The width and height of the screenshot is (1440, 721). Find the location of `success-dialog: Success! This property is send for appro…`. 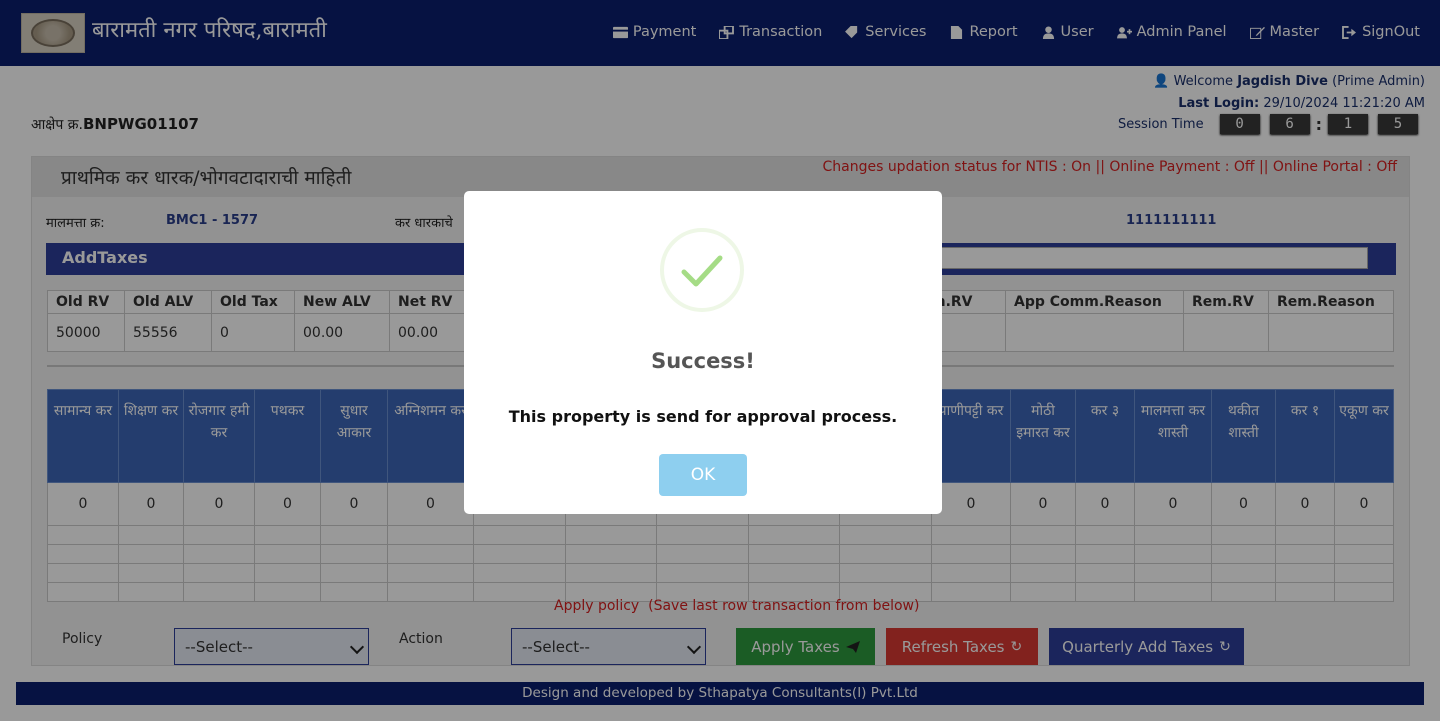

success-dialog: Success! This property is send for appro… is located at coordinates (703, 352).